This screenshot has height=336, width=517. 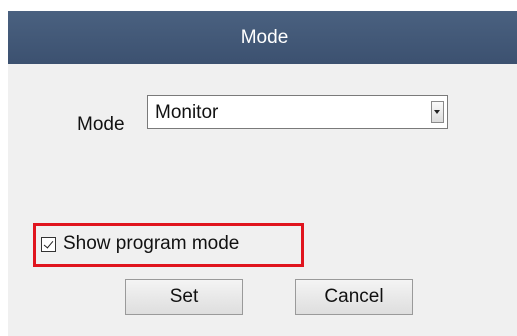 I want to click on set-button: Set, so click(x=184, y=297).